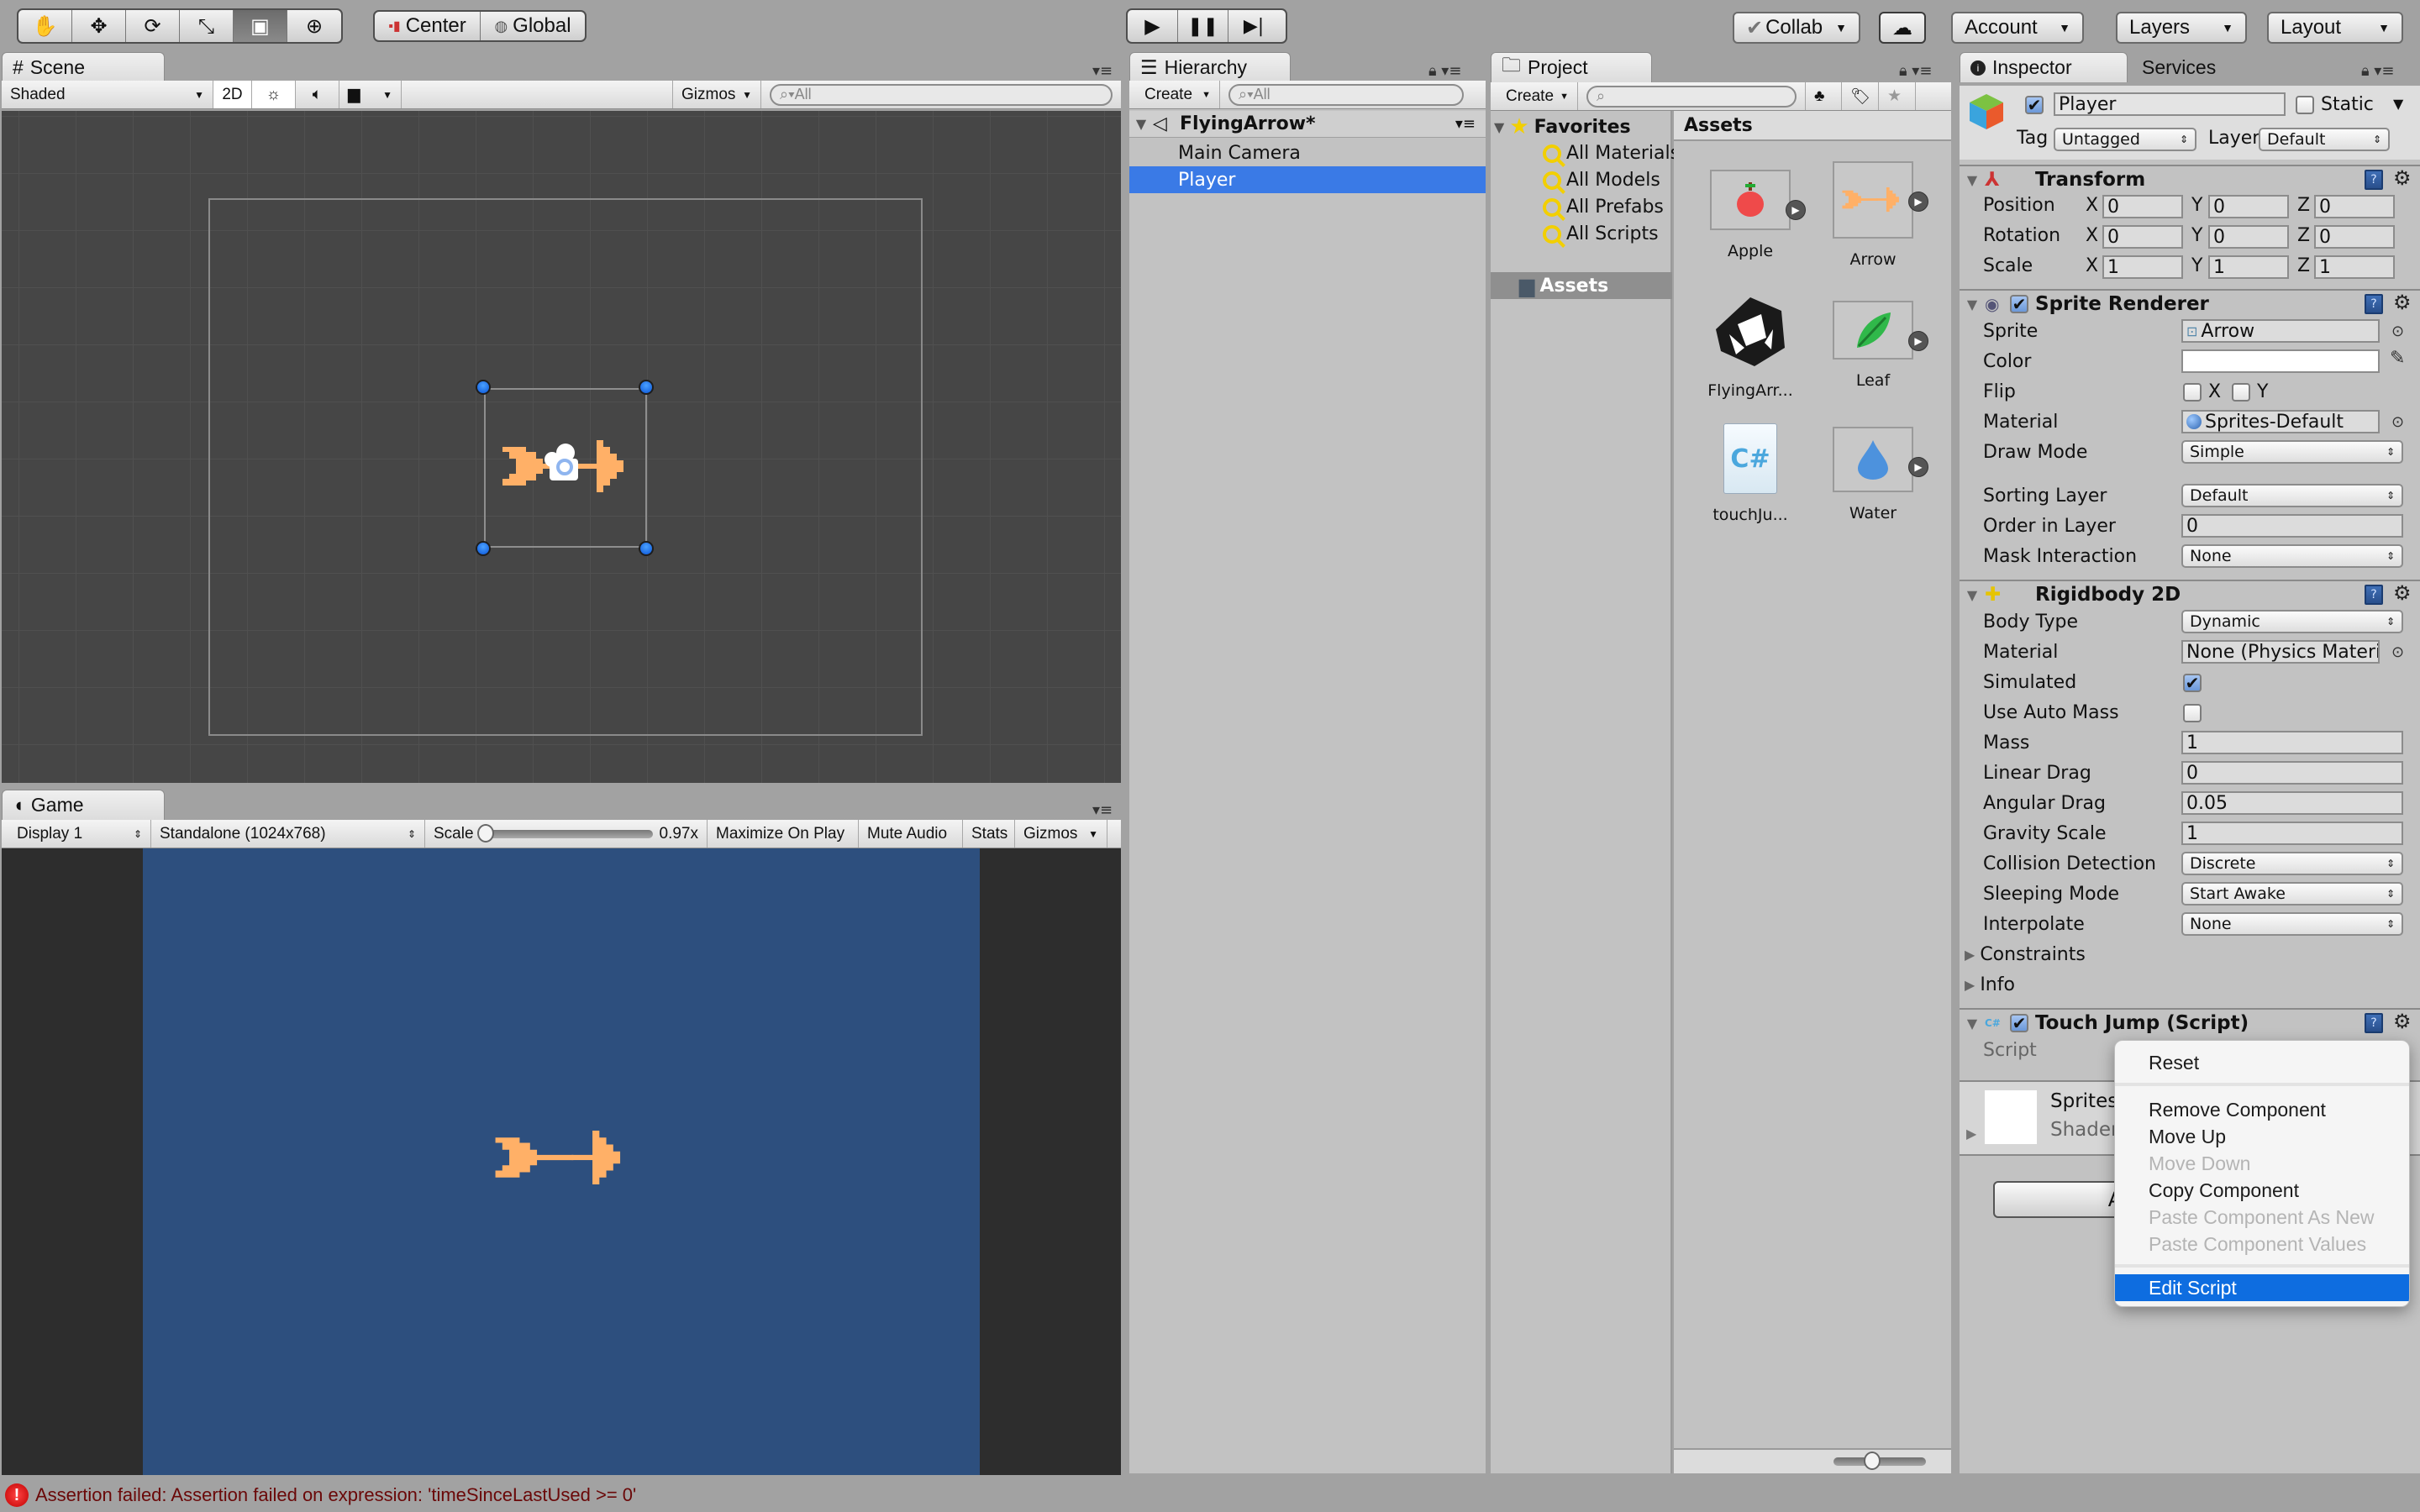 The image size is (2420, 1512). What do you see at coordinates (2292, 495) in the screenshot?
I see `sorting-layer-dropdown: Default ⇕` at bounding box center [2292, 495].